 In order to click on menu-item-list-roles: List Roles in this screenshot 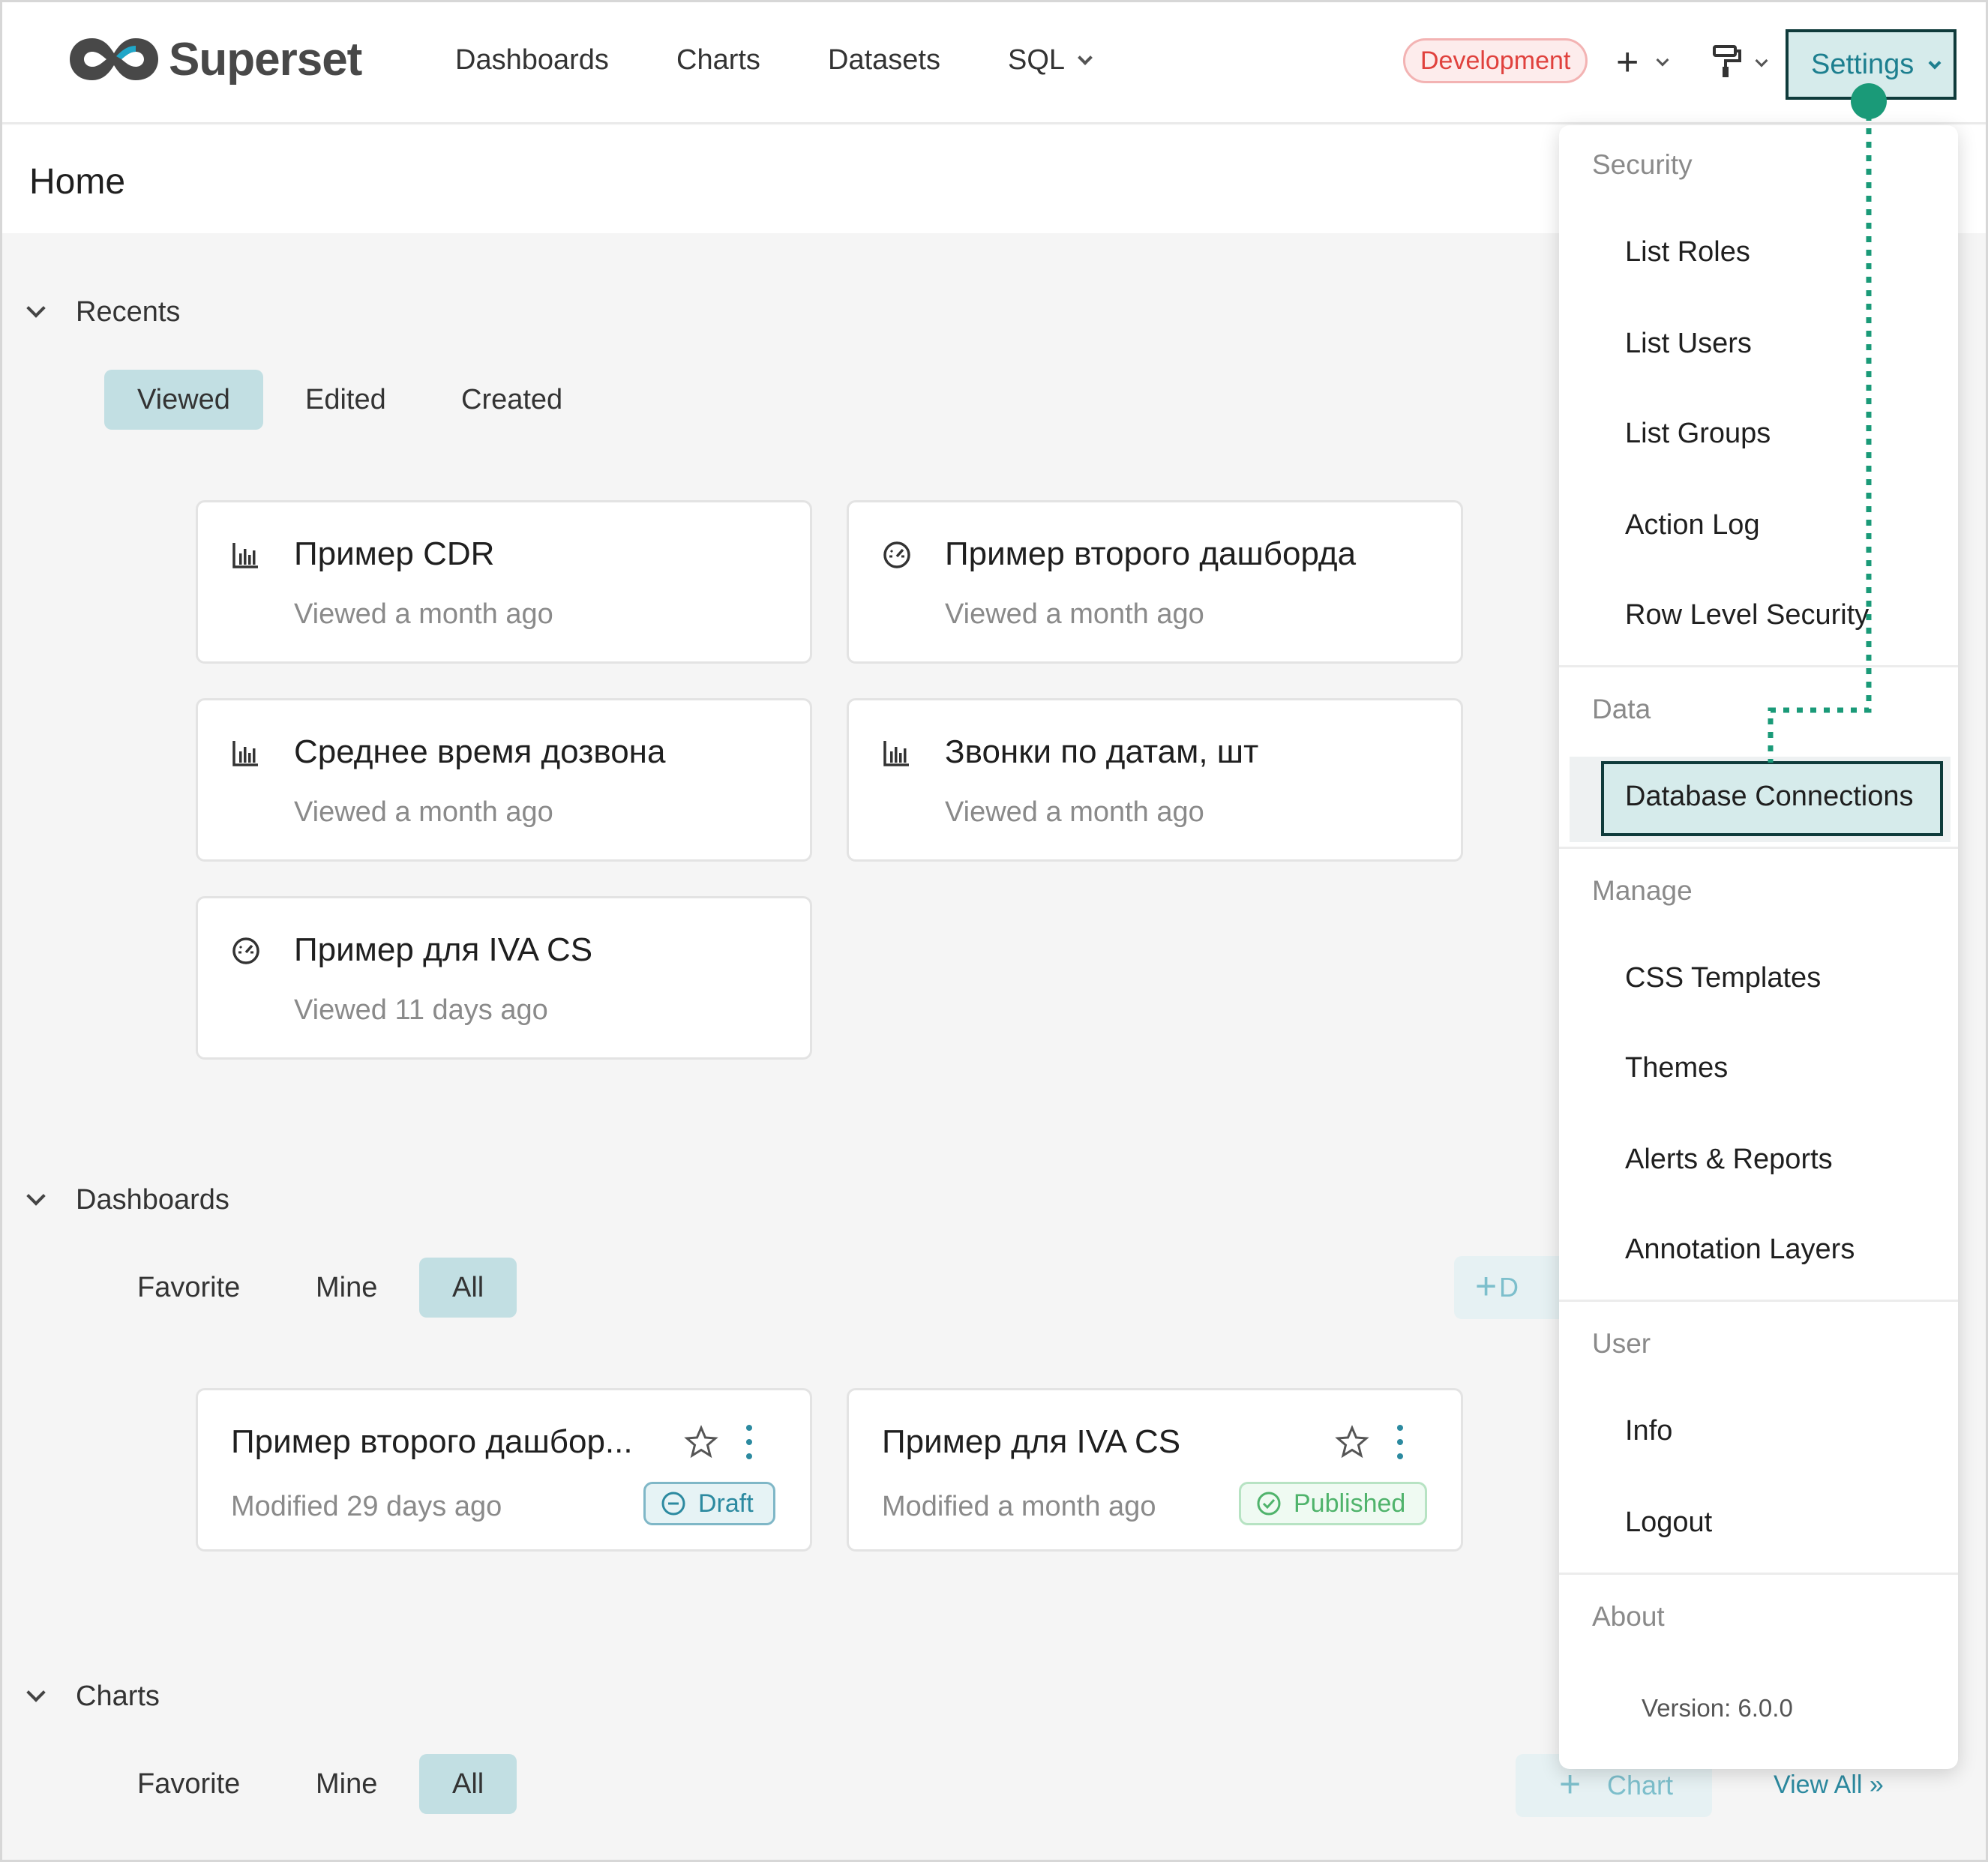, I will do `click(1687, 252)`.